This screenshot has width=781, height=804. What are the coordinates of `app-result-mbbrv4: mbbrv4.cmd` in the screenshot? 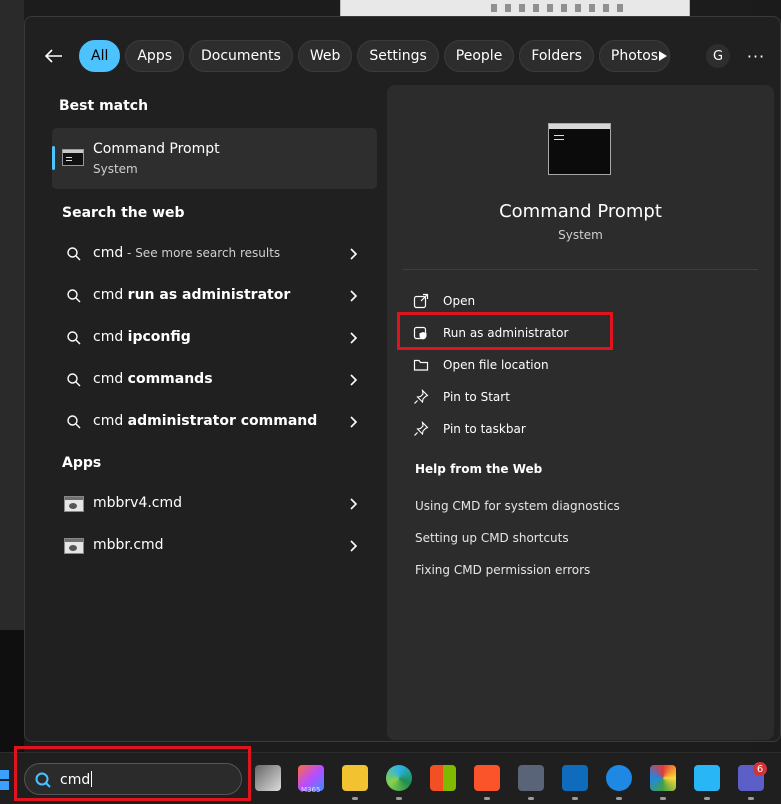 It's located at (214, 504).